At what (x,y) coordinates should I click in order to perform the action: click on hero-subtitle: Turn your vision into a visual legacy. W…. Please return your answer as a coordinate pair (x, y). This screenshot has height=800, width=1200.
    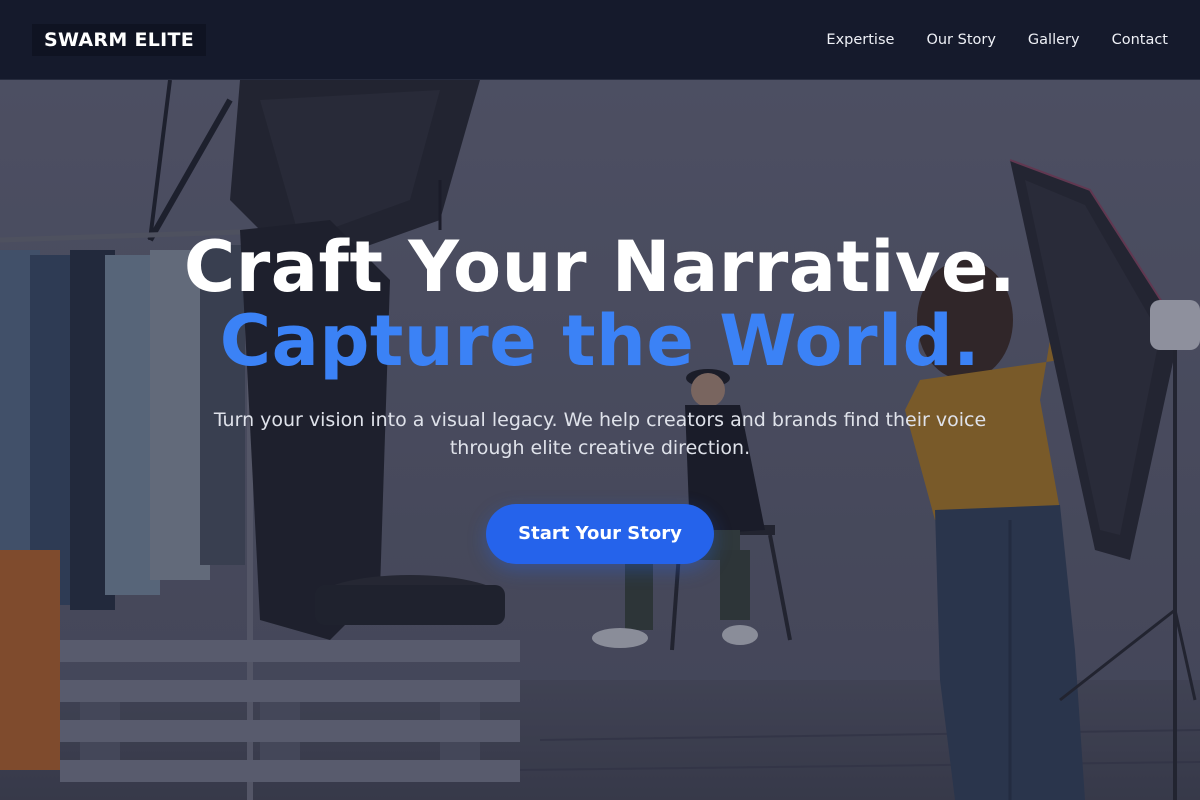
    Looking at the image, I should click on (600, 434).